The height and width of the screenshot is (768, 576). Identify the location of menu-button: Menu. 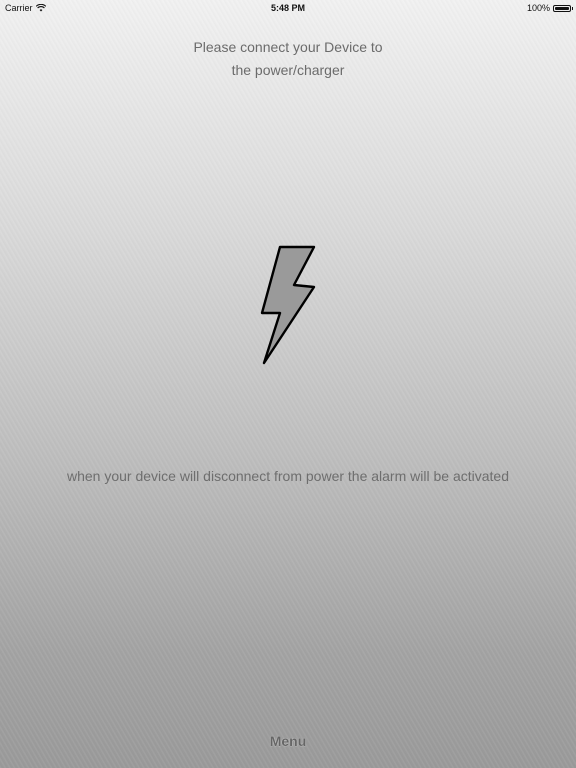
(288, 741).